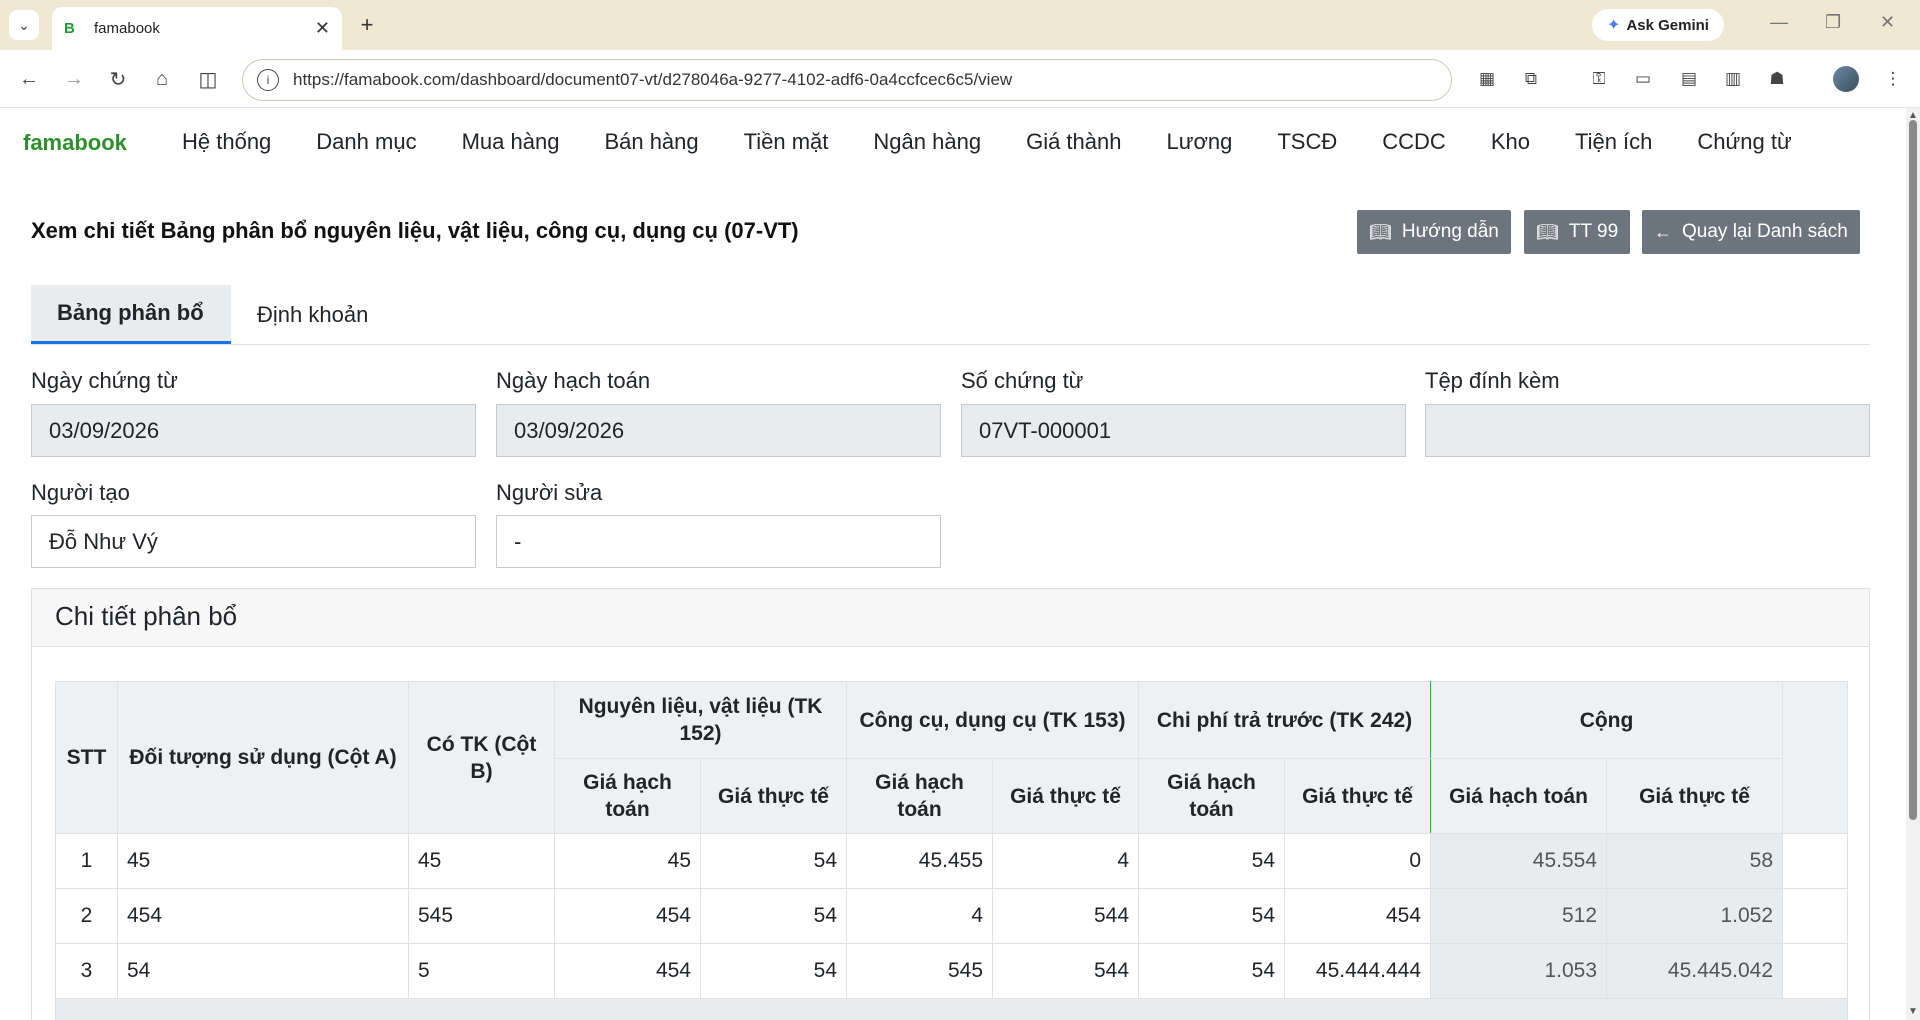 This screenshot has width=1920, height=1020. What do you see at coordinates (1066, 796) in the screenshot?
I see `col-153-actual: Giá thực tế` at bounding box center [1066, 796].